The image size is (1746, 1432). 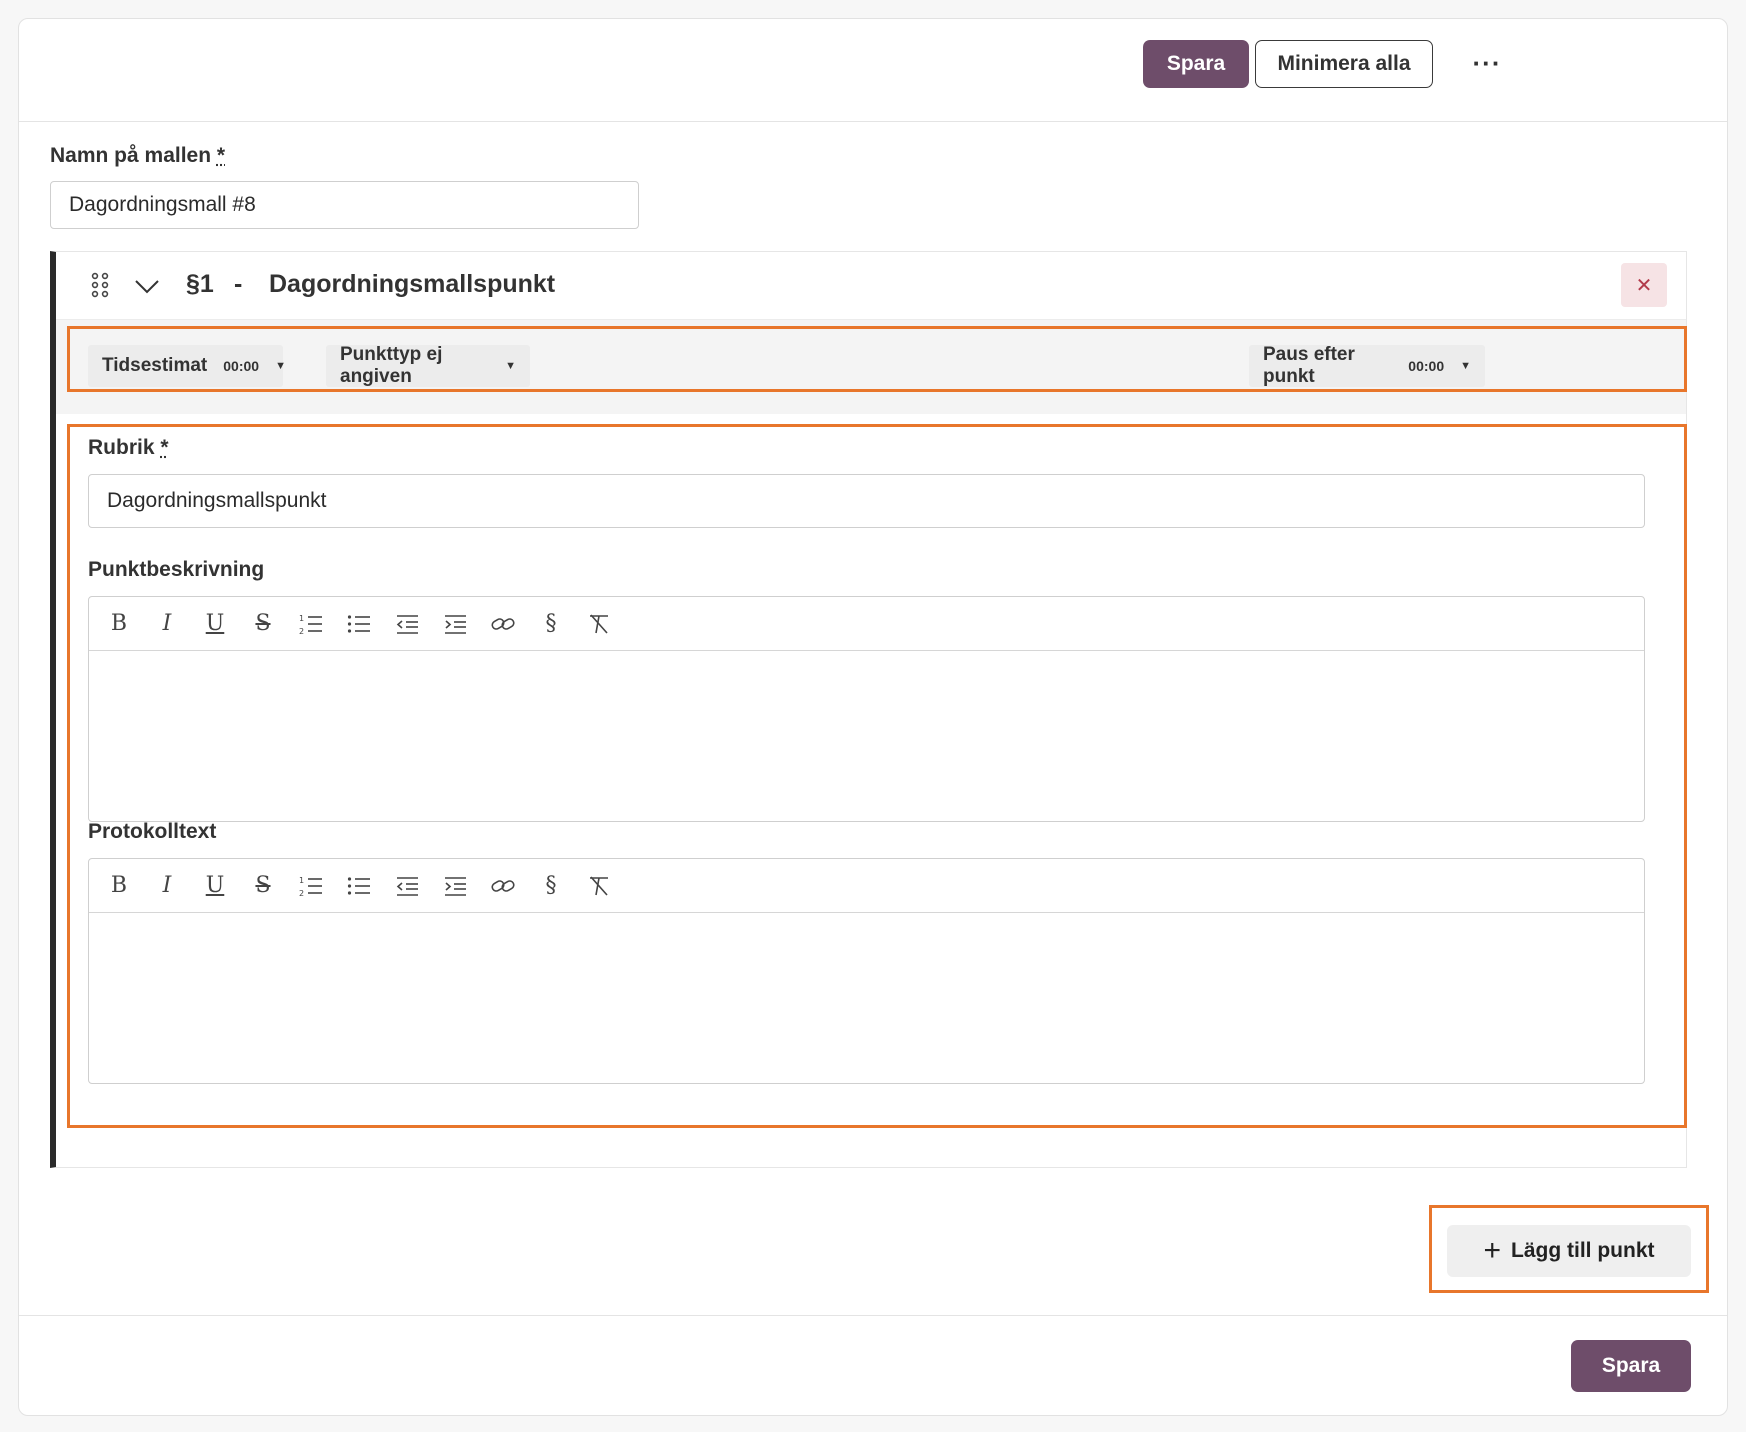 I want to click on save-button: Spara, so click(x=1196, y=64).